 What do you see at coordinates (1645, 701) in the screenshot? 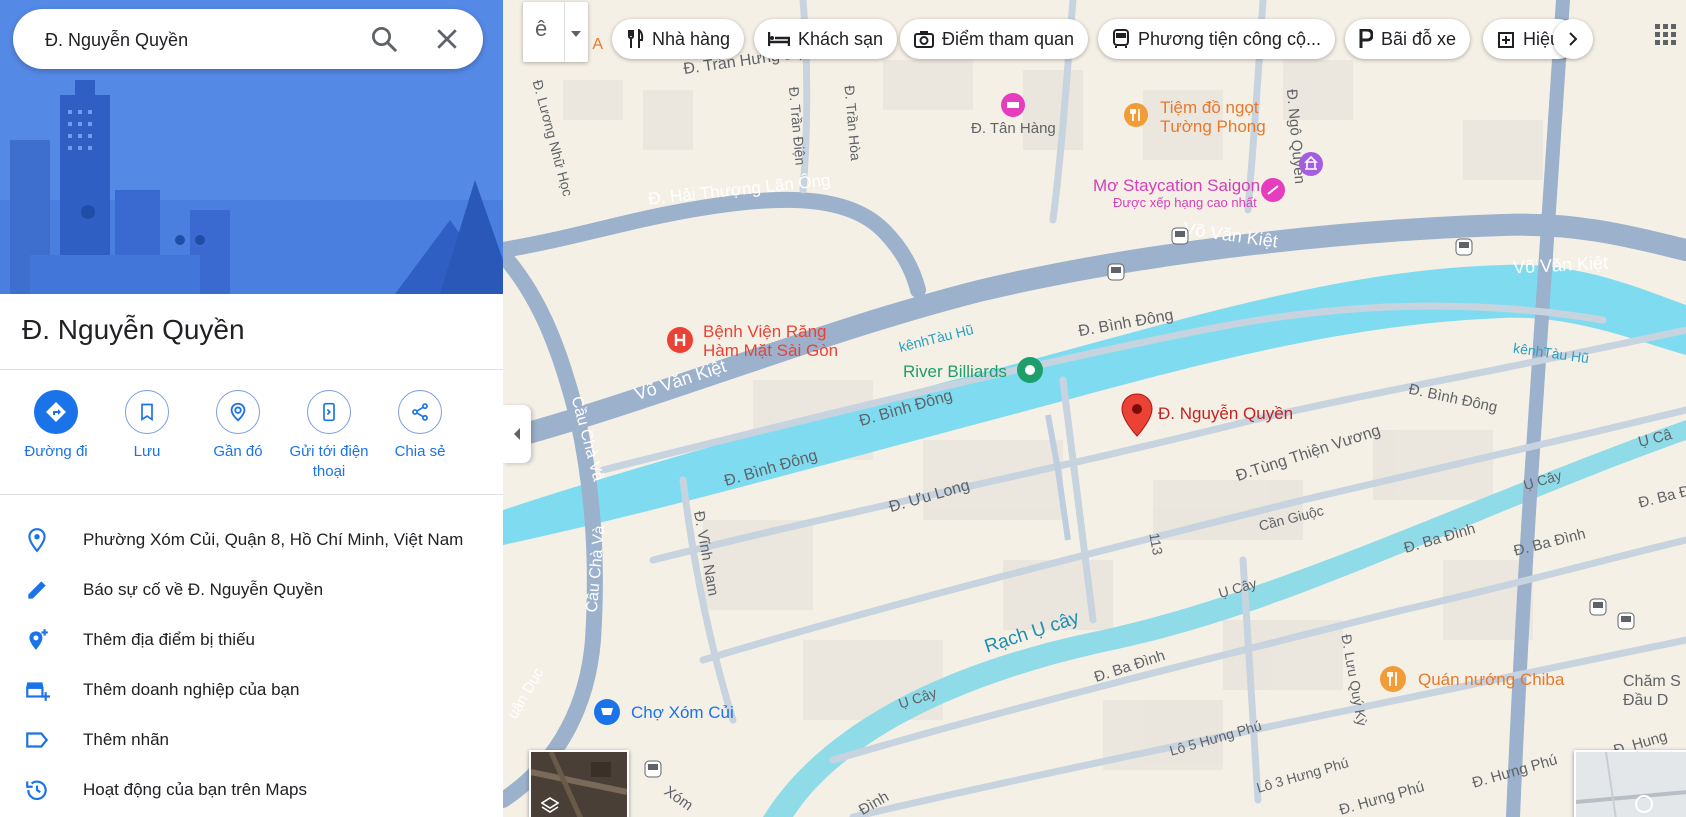
I see `poi-label: Đầu D` at bounding box center [1645, 701].